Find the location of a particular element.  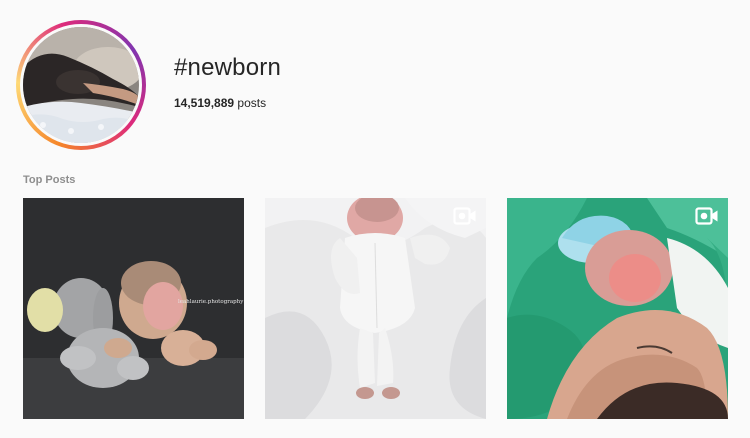

section-title-top-posts: Top Posts is located at coordinates (49, 180).